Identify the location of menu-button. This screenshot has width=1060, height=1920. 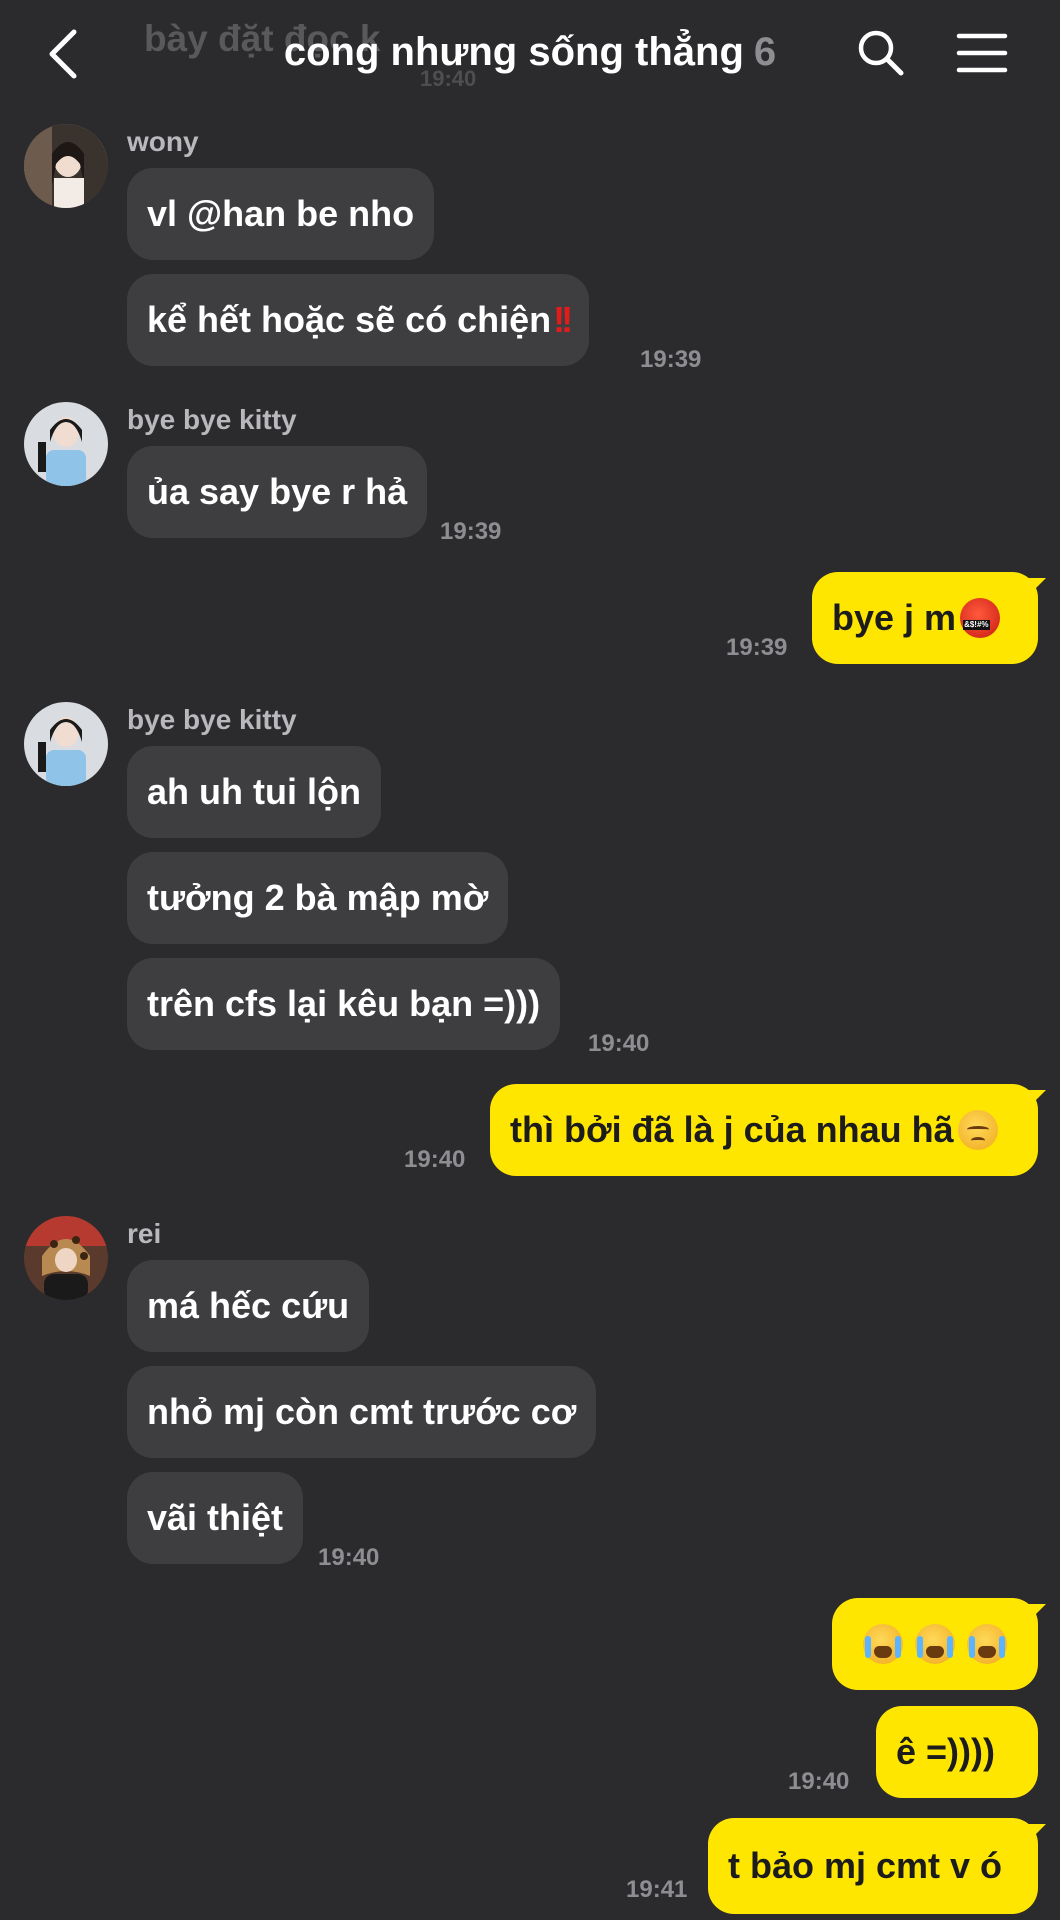
(982, 53).